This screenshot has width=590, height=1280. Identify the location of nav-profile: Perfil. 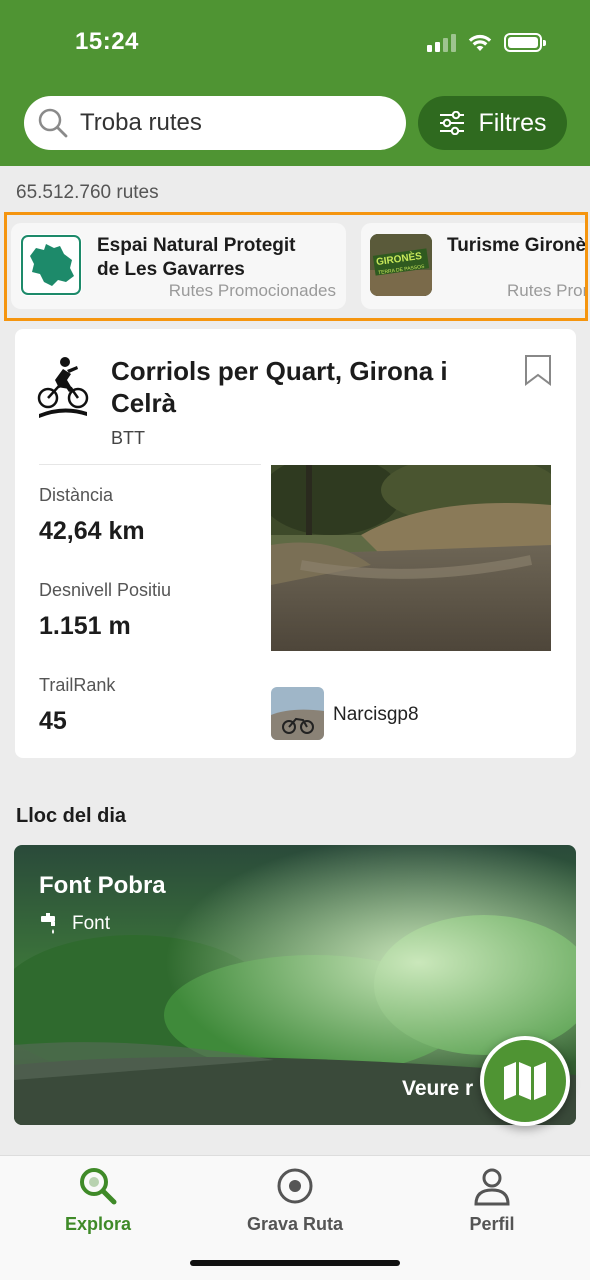
(492, 1199).